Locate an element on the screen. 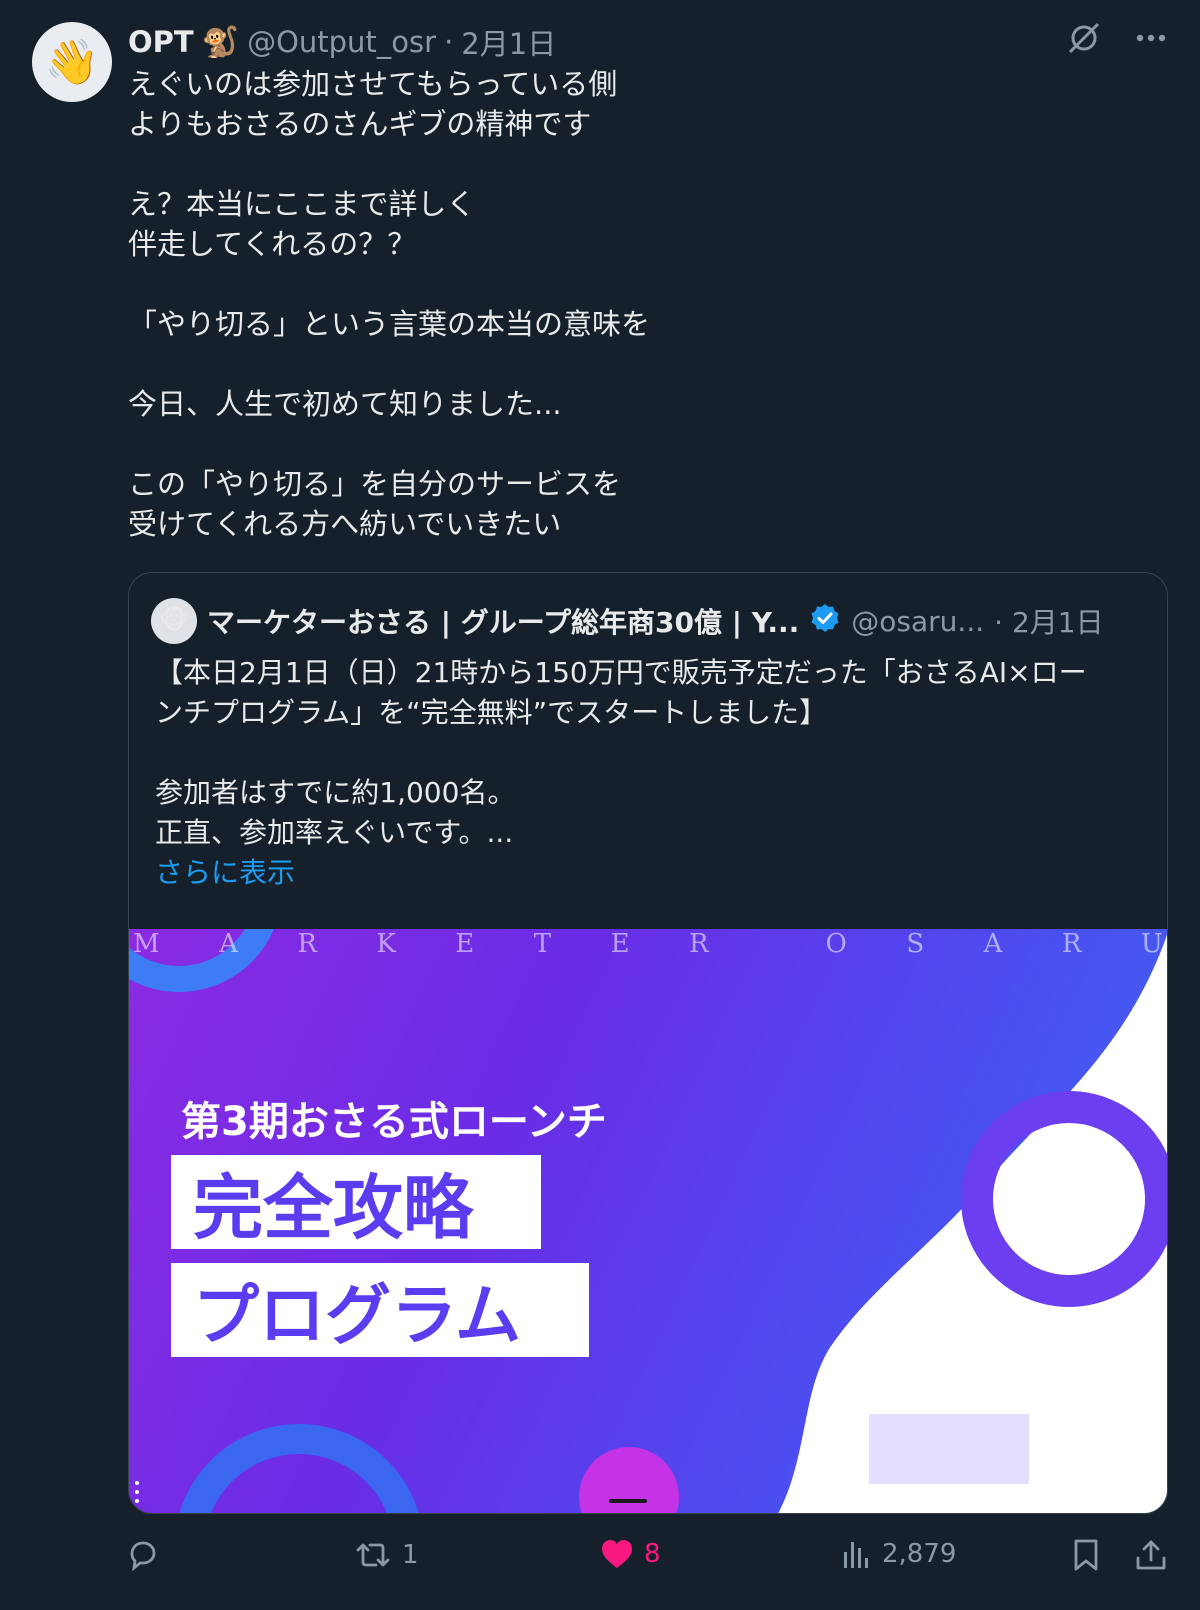  post-date: 2月1日 is located at coordinates (508, 42).